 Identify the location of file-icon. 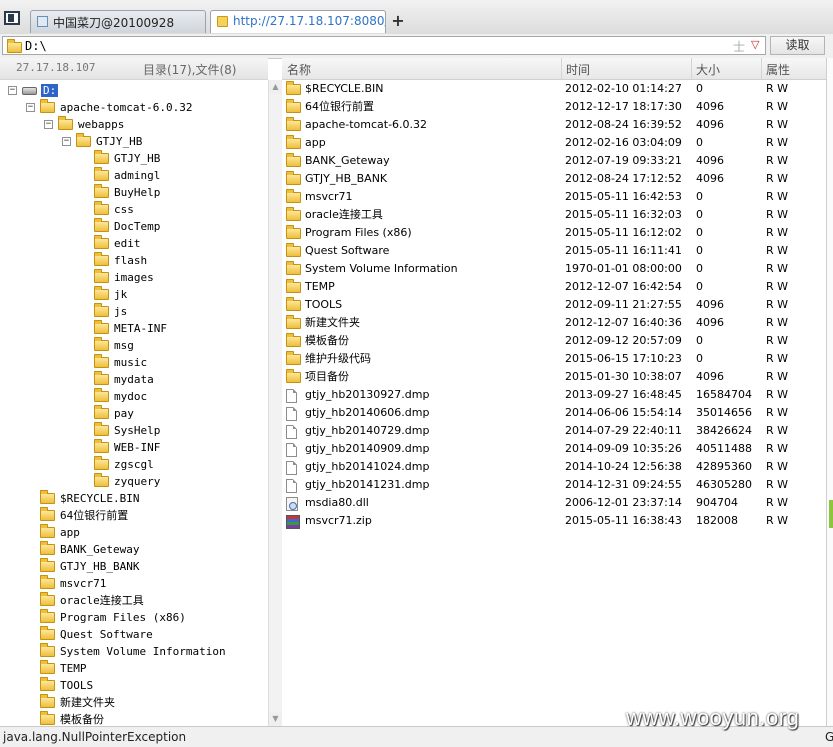
(291, 486).